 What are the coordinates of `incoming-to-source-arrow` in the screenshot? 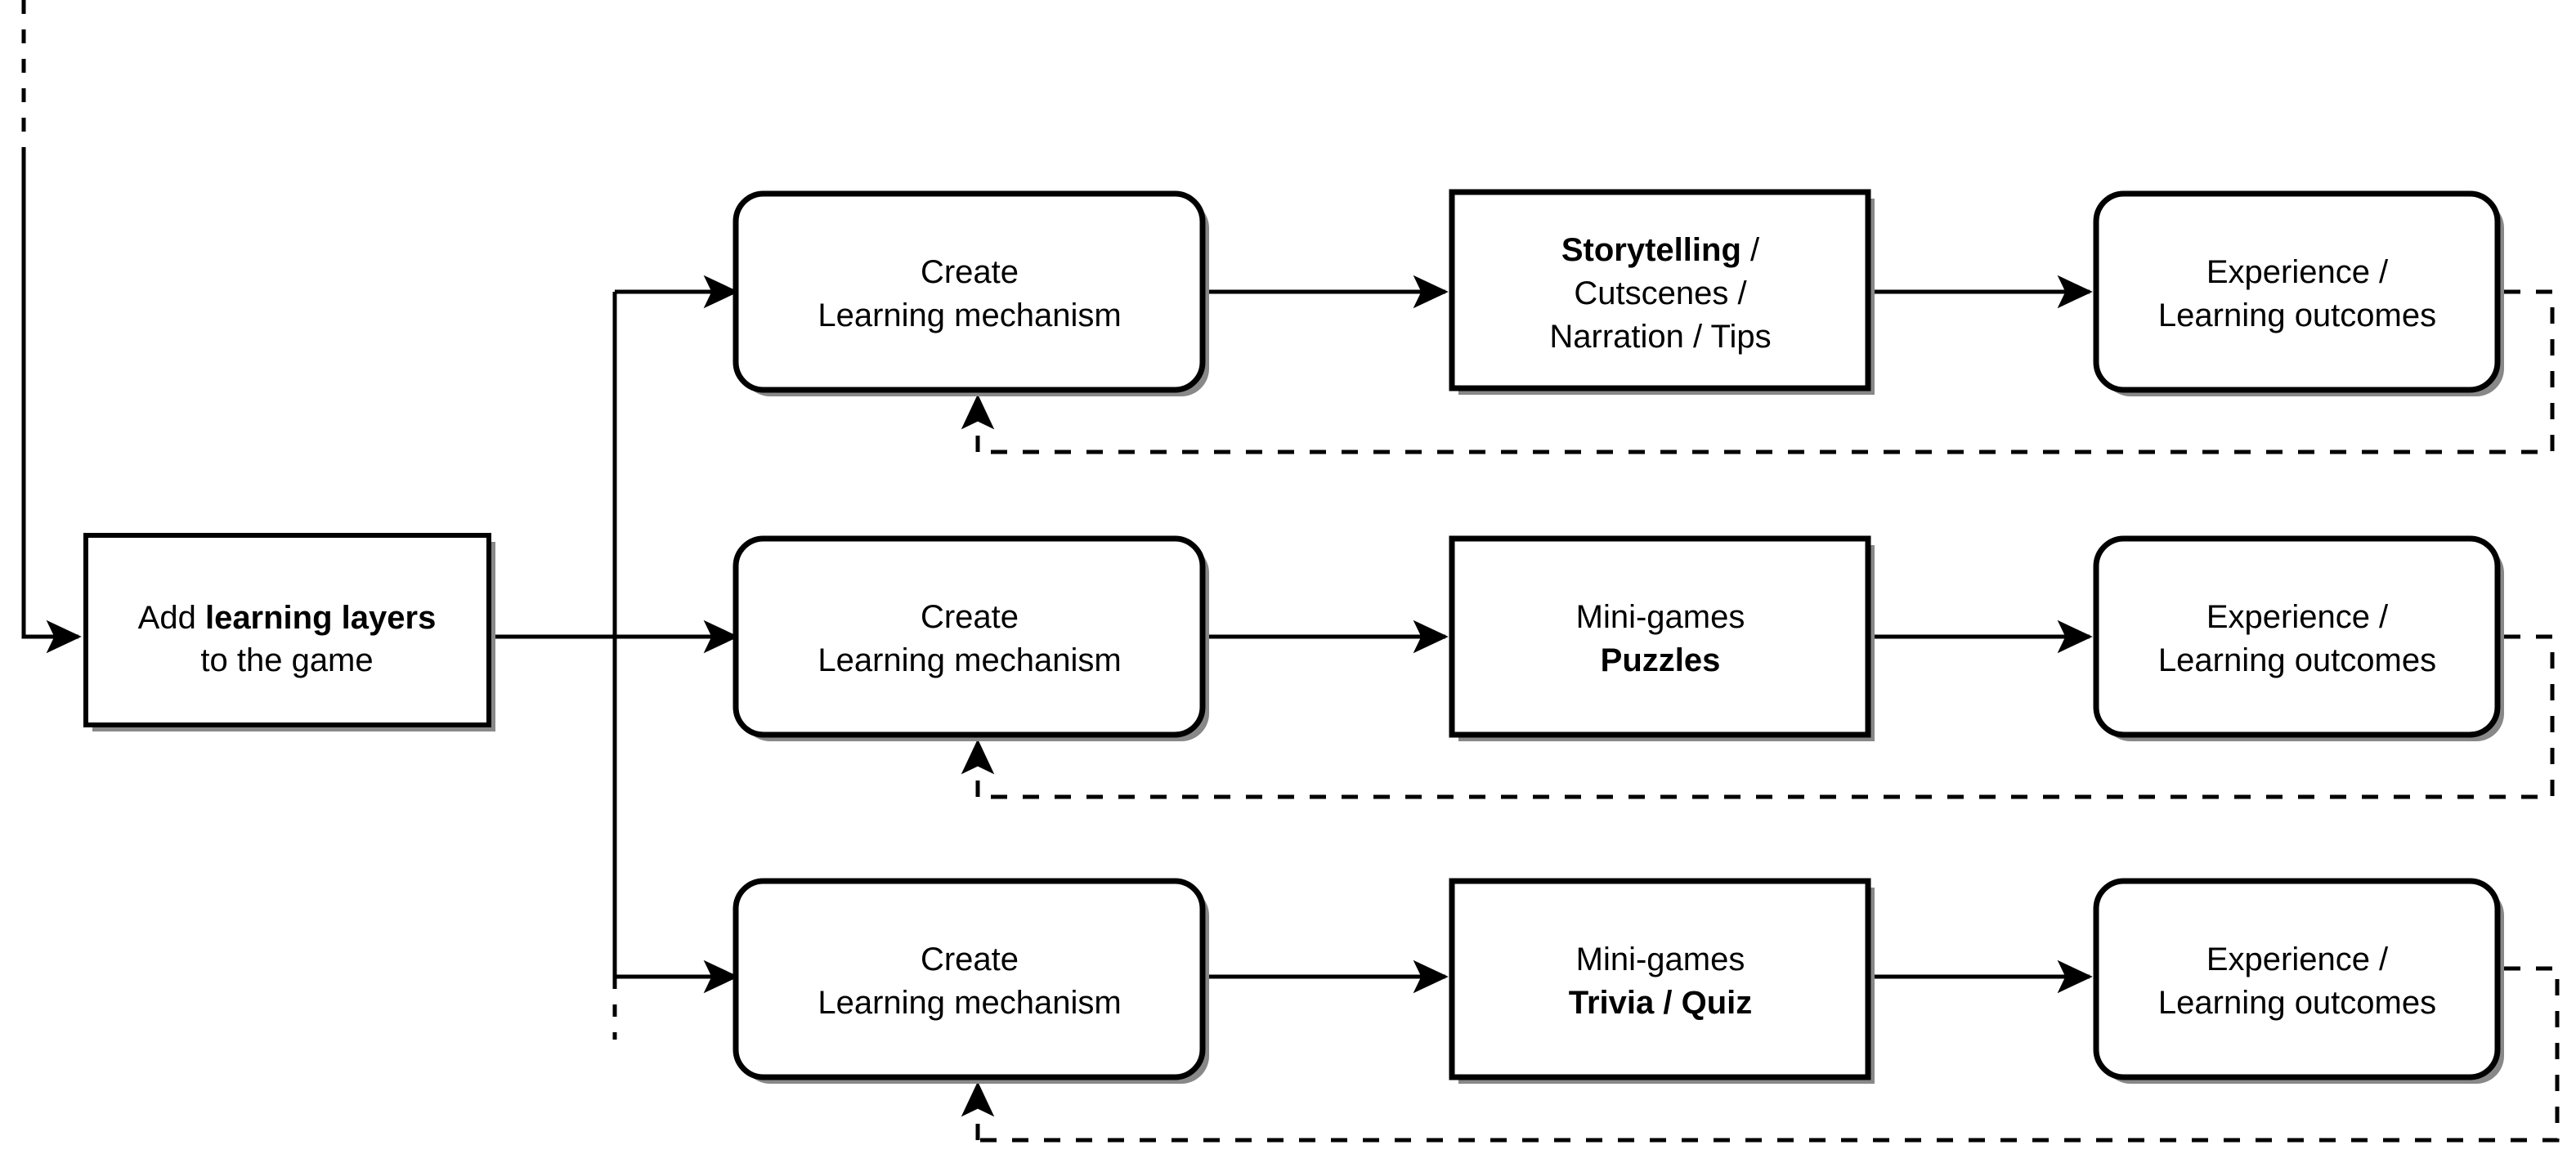 It's located at (52, 407).